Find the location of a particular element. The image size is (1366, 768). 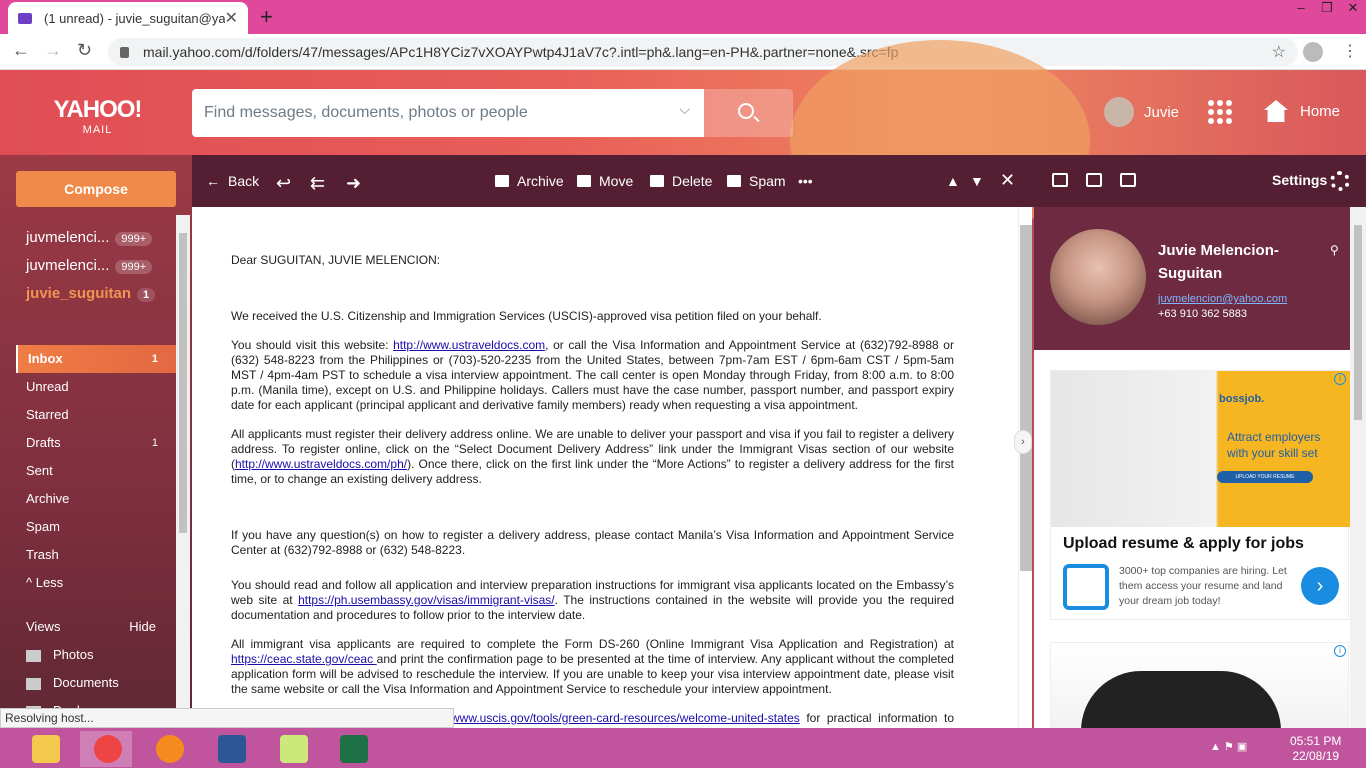

folder-starred: Starred is located at coordinates (96, 415).